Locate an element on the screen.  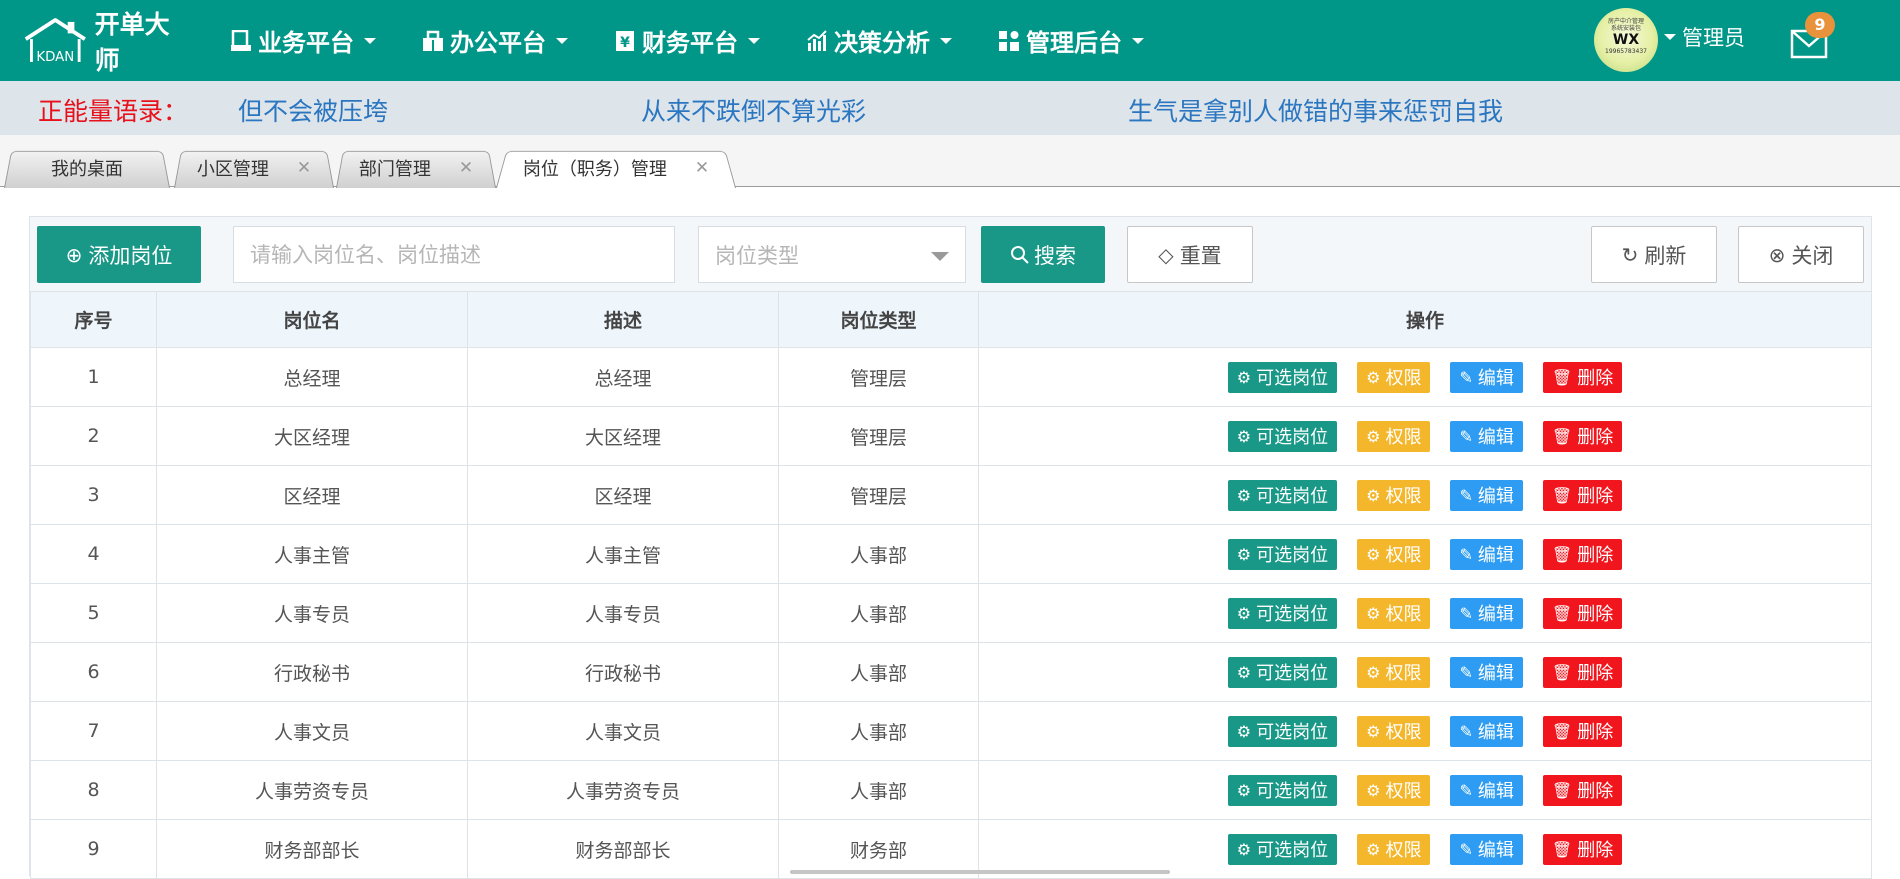
cell-index: 4 is located at coordinates (93, 554).